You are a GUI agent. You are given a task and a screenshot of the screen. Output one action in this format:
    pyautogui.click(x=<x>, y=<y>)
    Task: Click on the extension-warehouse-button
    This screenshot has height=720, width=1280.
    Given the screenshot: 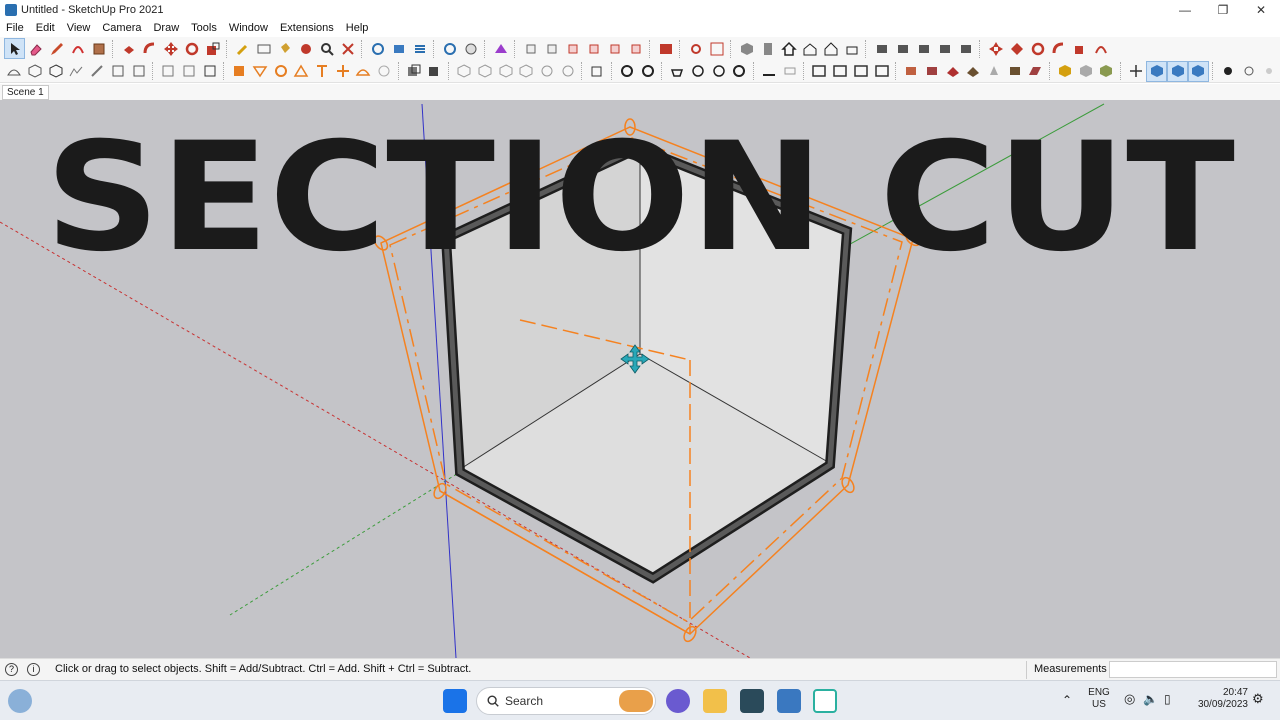 What is the action you would take?
    pyautogui.click(x=398, y=48)
    